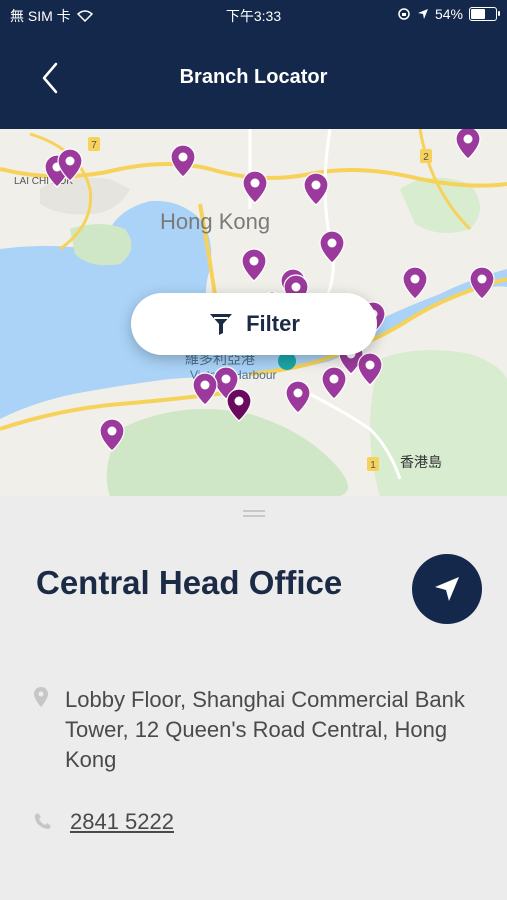 This screenshot has width=507, height=900. What do you see at coordinates (484, 14) in the screenshot?
I see `battery-icon` at bounding box center [484, 14].